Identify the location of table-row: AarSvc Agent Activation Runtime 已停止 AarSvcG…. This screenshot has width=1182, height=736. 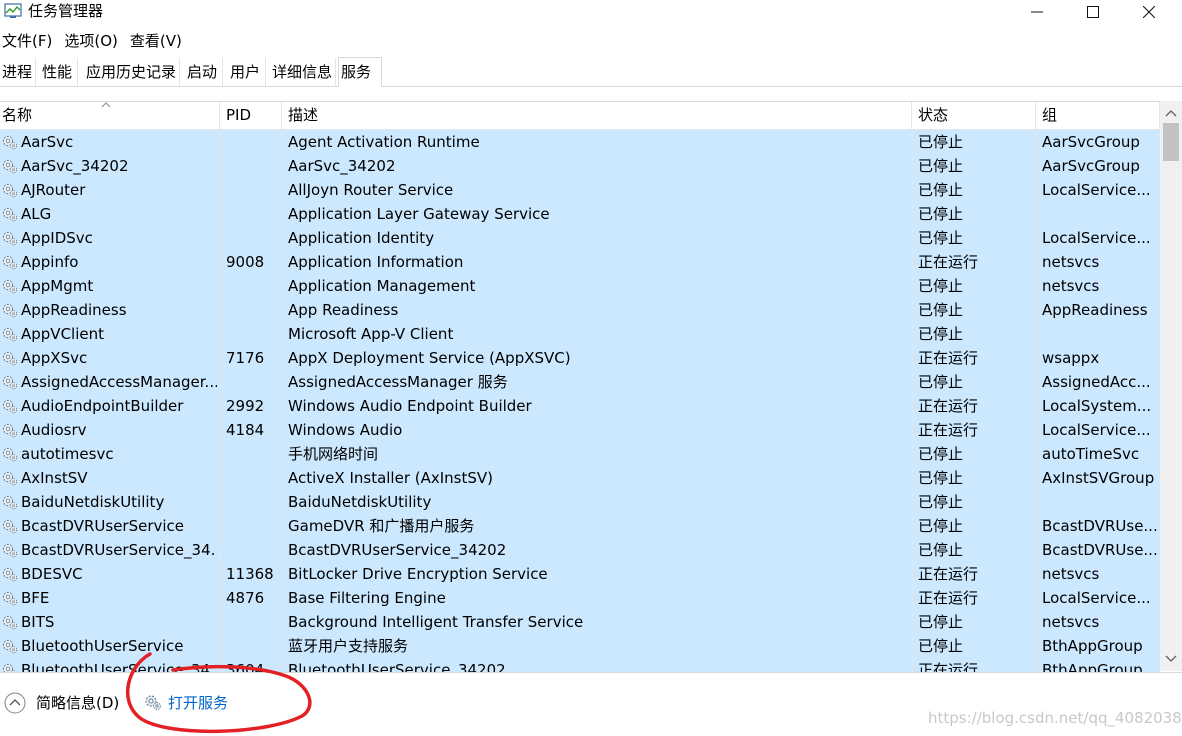
(580, 142).